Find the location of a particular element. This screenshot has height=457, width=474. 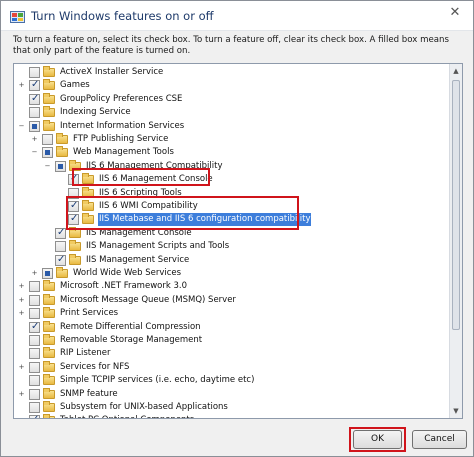

feature-row: GroupPolicy Preferences CSE is located at coordinates (232, 99).